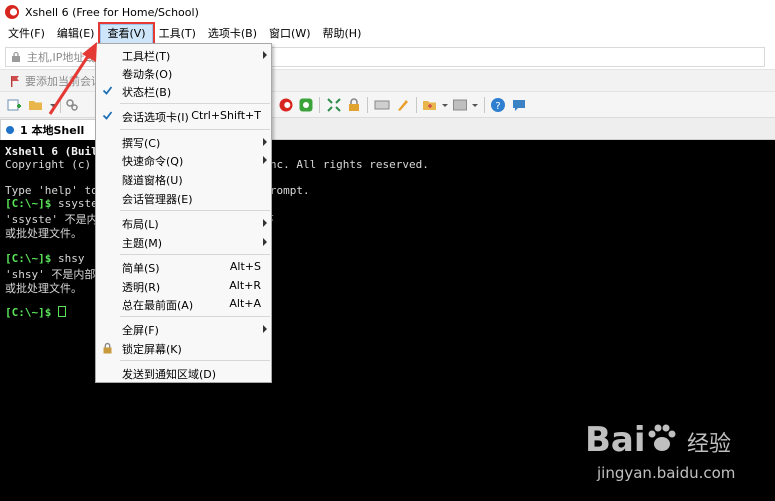 Image resolution: width=775 pixels, height=501 pixels. Describe the element at coordinates (15, 81) in the screenshot. I see `bookmark-flag-icon` at that location.